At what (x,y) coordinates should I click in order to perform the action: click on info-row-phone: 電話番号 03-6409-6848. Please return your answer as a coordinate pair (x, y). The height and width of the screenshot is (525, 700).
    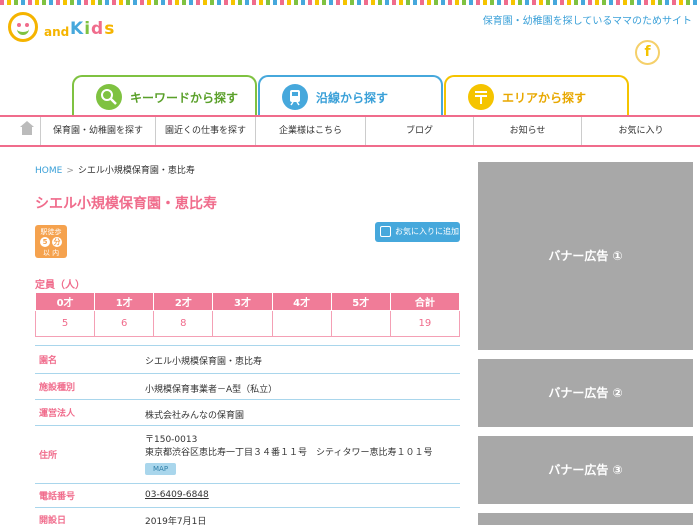
    Looking at the image, I should click on (247, 495).